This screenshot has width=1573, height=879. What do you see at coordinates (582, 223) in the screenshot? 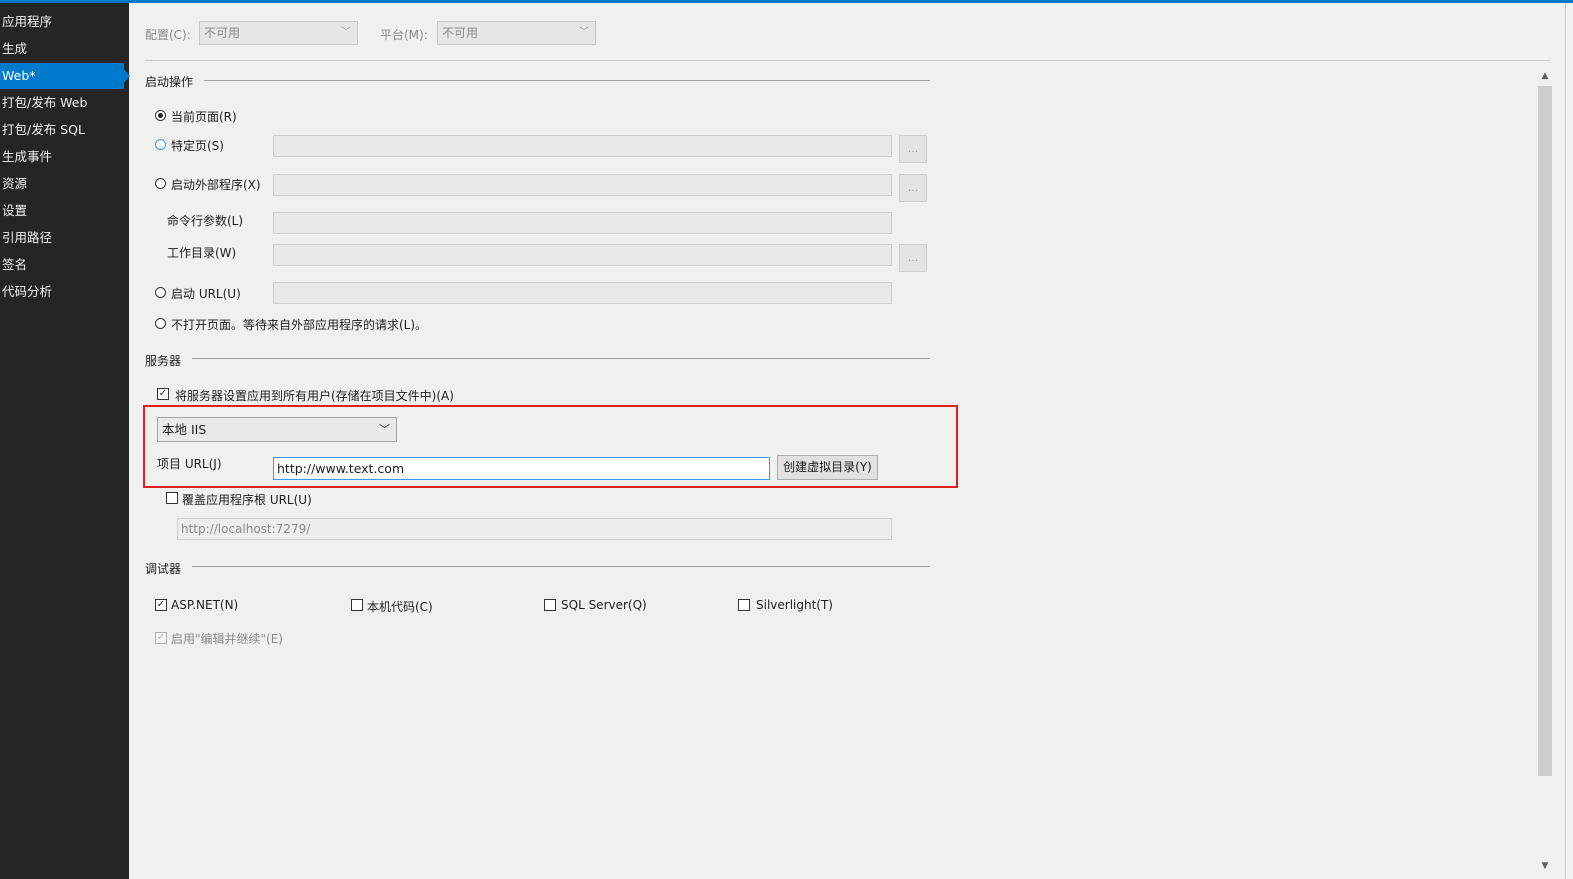
I see `cmd-args-input` at bounding box center [582, 223].